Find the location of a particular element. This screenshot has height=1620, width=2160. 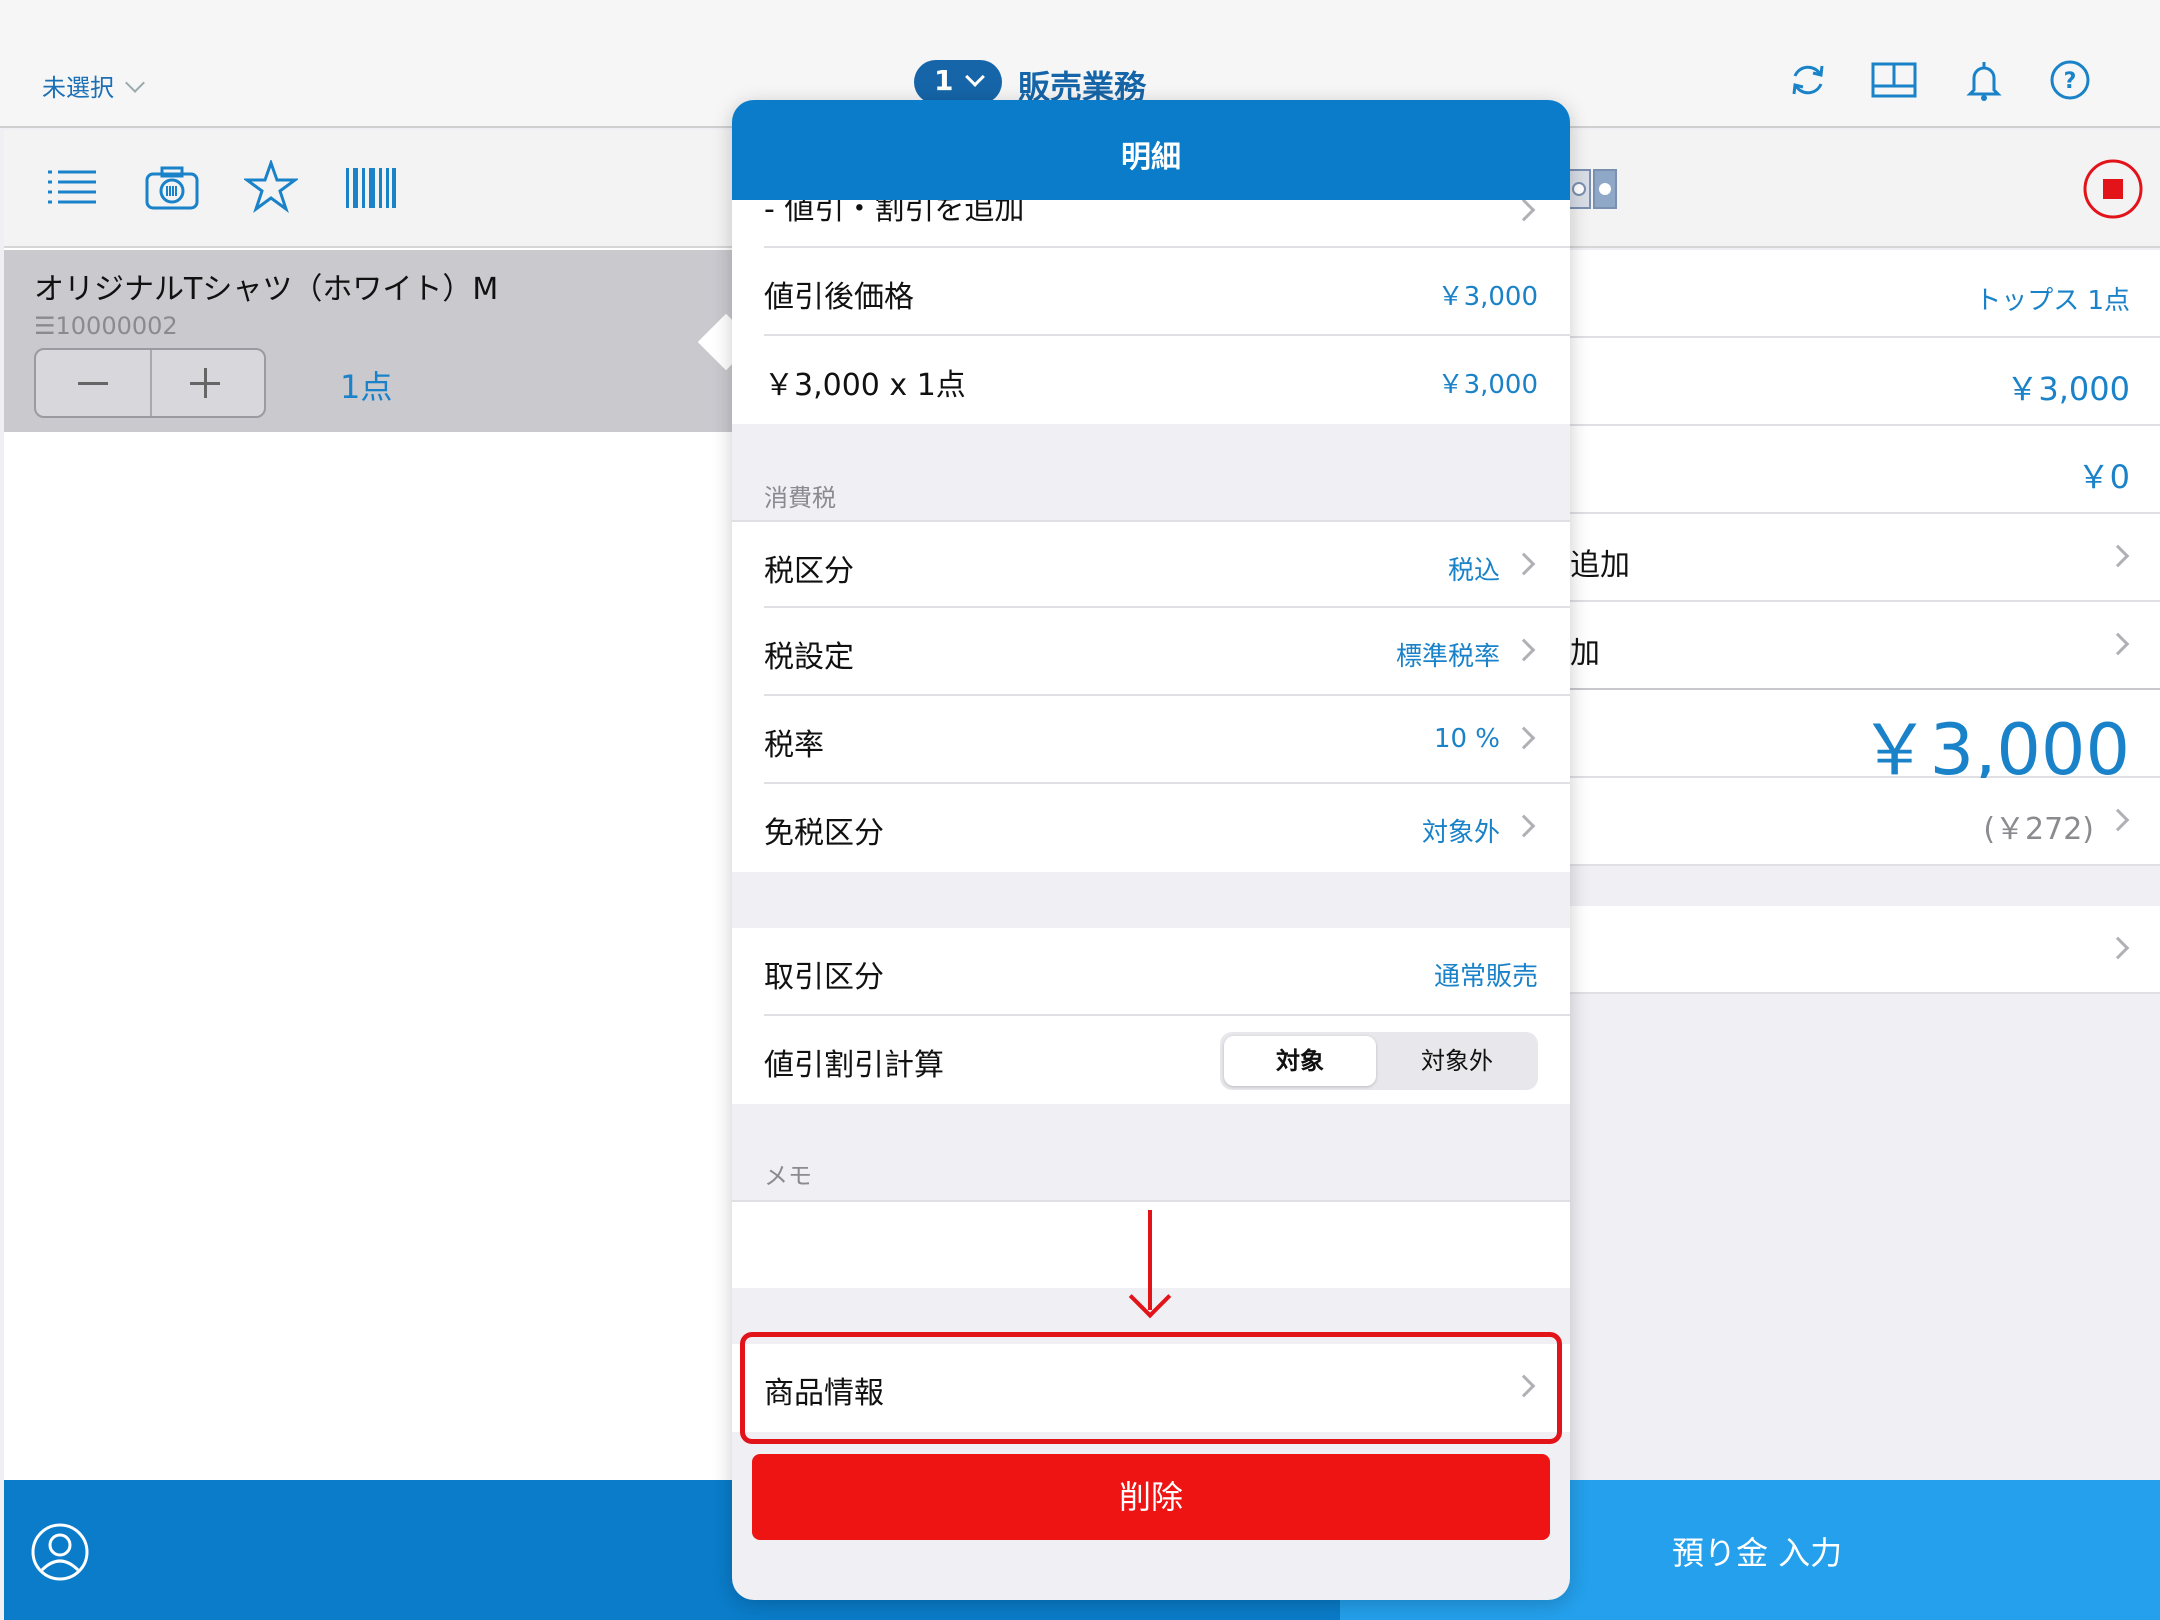

stepper-divider is located at coordinates (151, 383).